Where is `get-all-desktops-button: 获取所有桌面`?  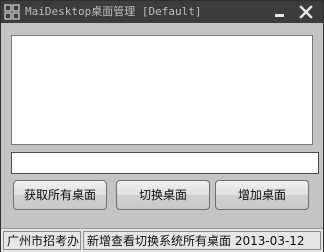 get-all-desktops-button: 获取所有桌面 is located at coordinates (60, 195).